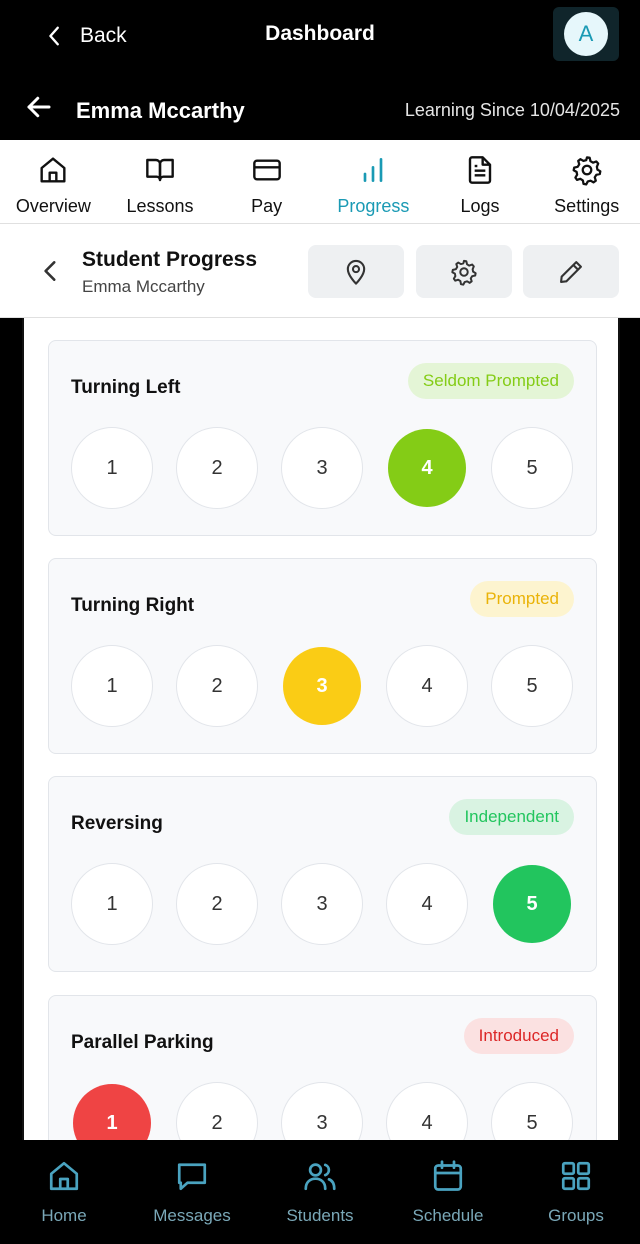 This screenshot has width=640, height=1244. What do you see at coordinates (143, 286) in the screenshot?
I see `section-subtitle: Emma Mccarthy` at bounding box center [143, 286].